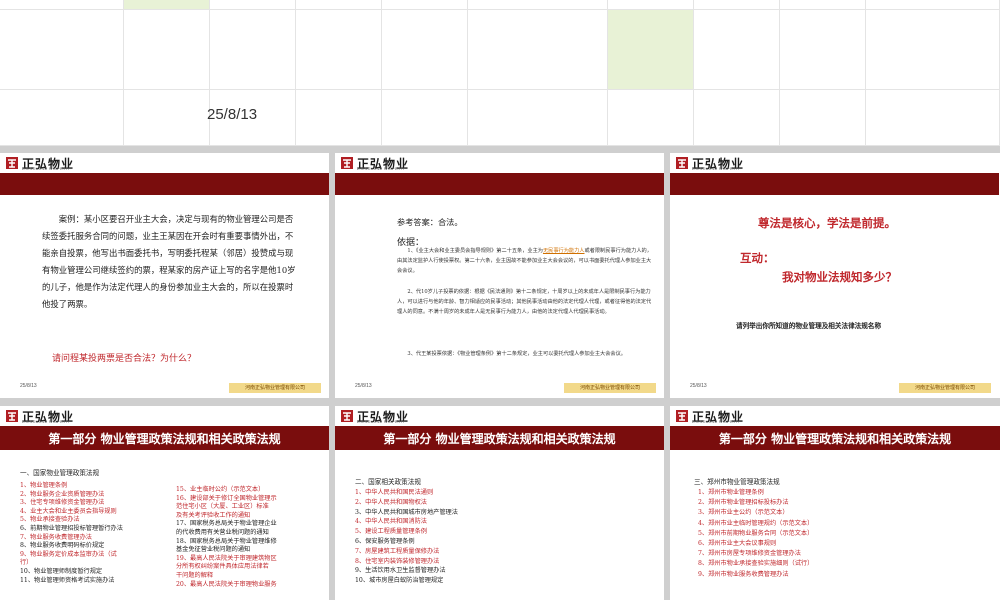  What do you see at coordinates (26, 563) in the screenshot?
I see `list-item: 行）` at bounding box center [26, 563].